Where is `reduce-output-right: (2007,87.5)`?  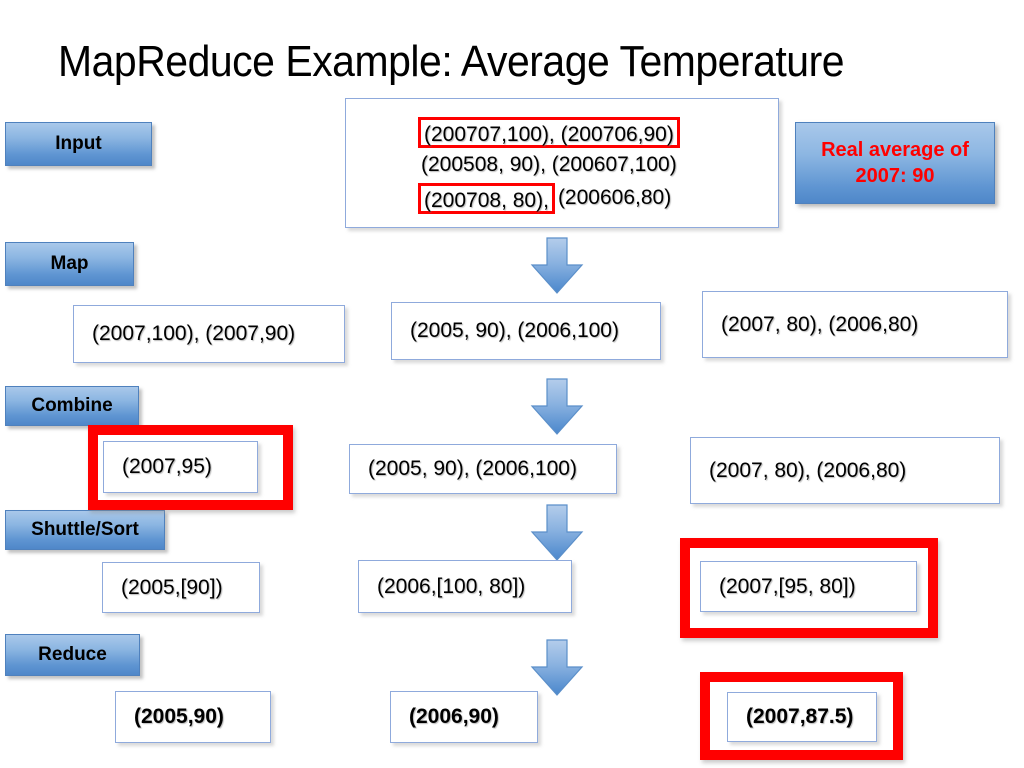 reduce-output-right: (2007,87.5) is located at coordinates (802, 717).